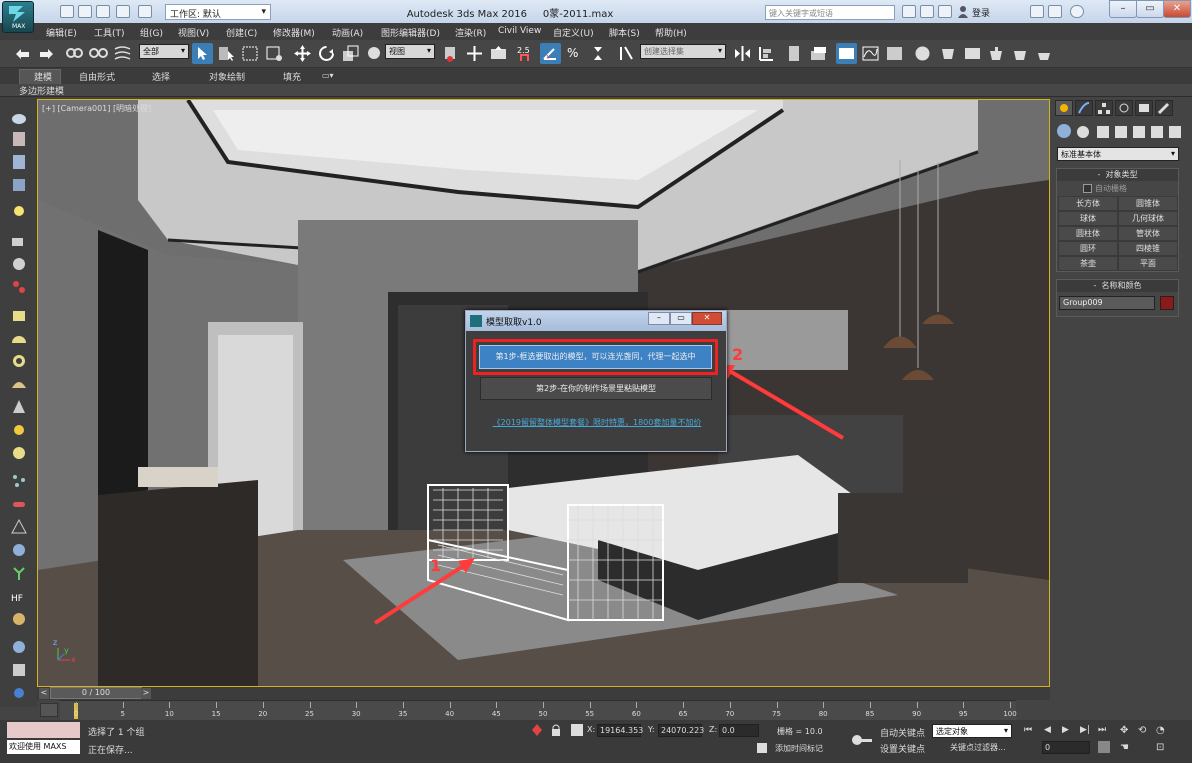  What do you see at coordinates (19, 504) in the screenshot?
I see `capsule-icon` at bounding box center [19, 504].